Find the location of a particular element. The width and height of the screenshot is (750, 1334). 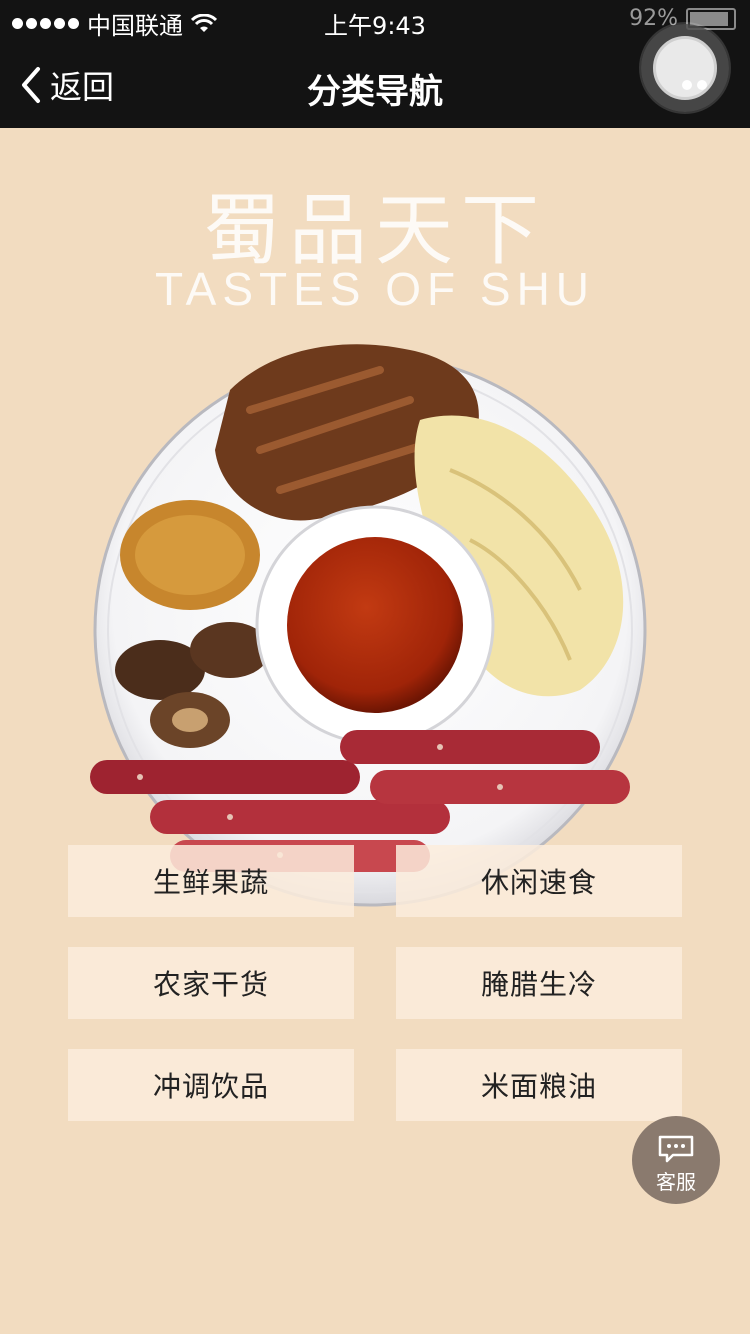

banner-title-en: TASTES OF SHU is located at coordinates (375, 289).